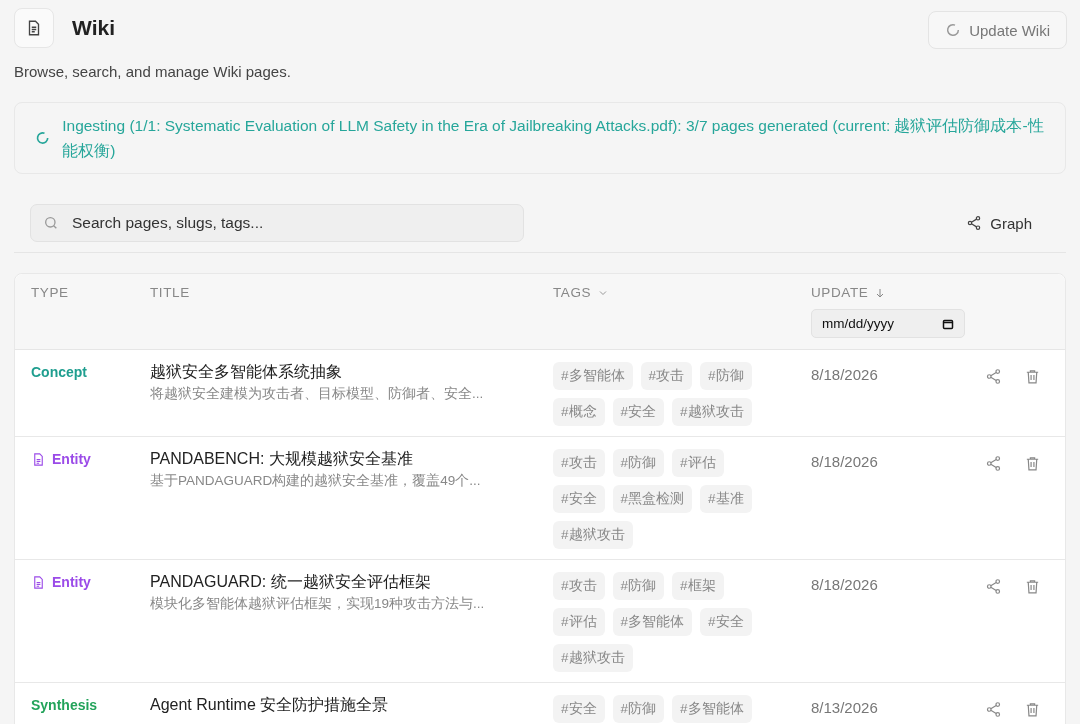 The width and height of the screenshot is (1080, 724). I want to click on page-type: Concept, so click(59, 372).